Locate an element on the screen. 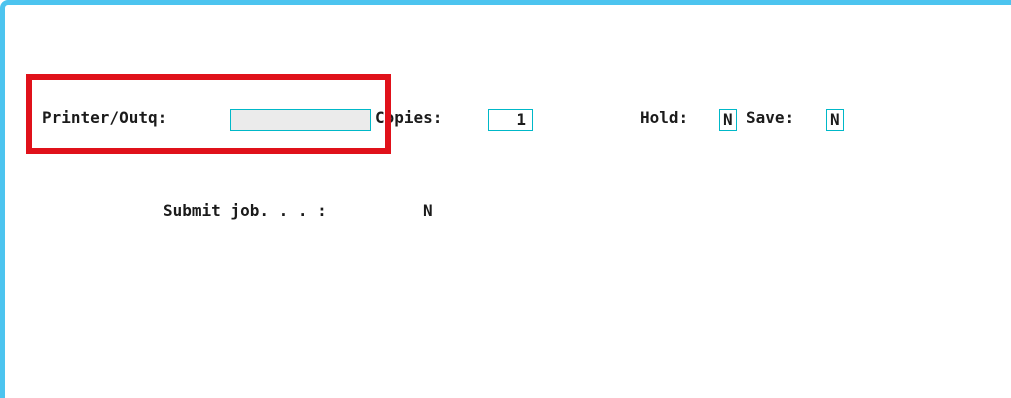  copies-field: 1 is located at coordinates (510, 120).